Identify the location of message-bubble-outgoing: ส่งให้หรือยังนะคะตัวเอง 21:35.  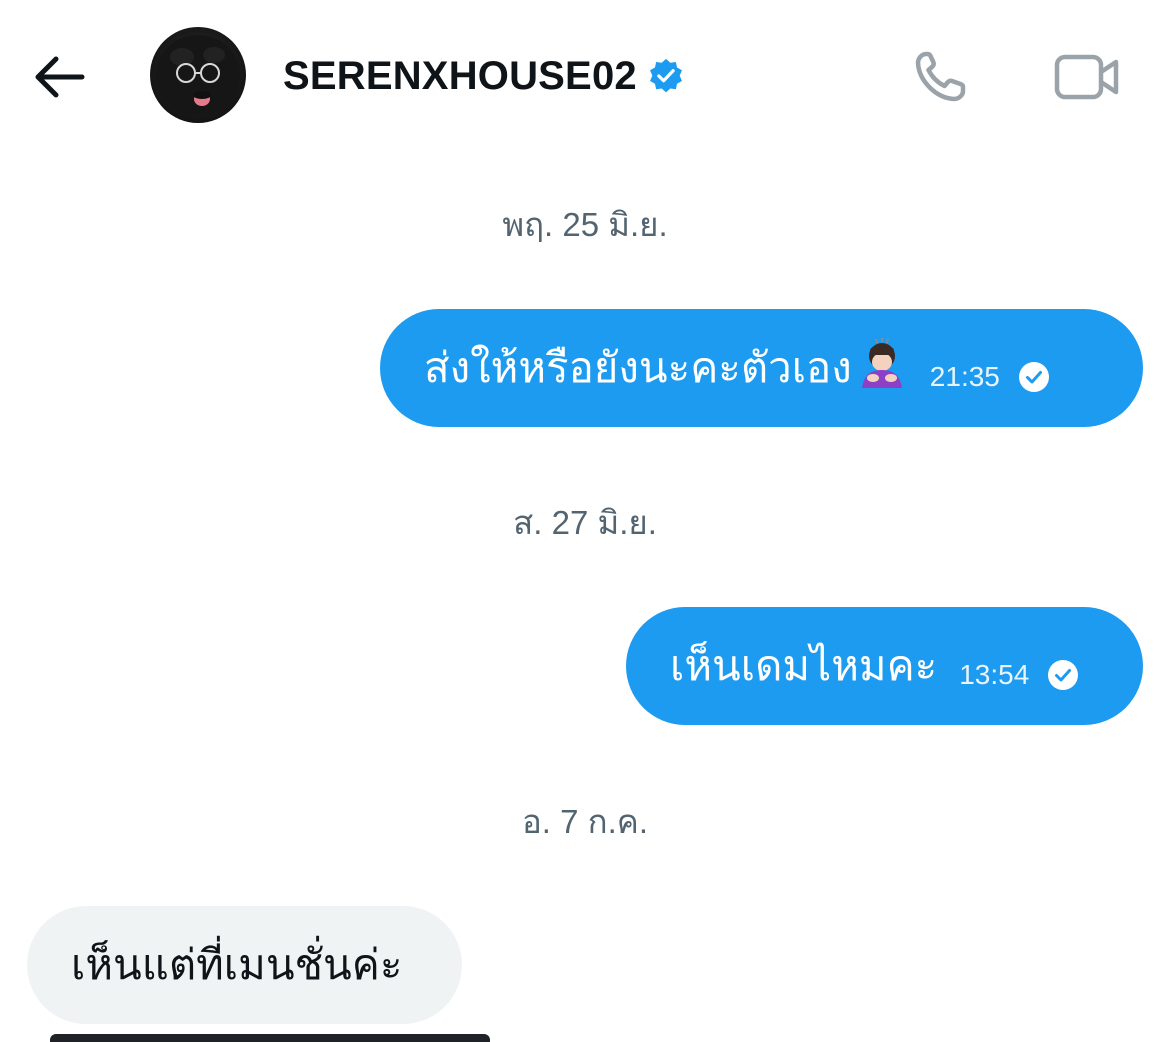
(761, 368).